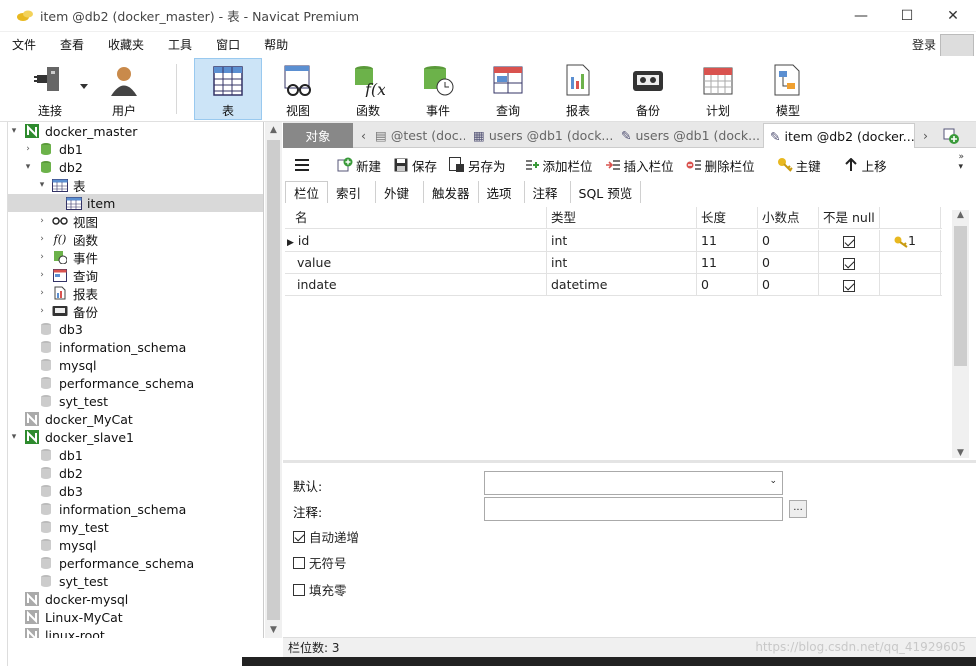  Describe the element at coordinates (302, 165) in the screenshot. I see `hamburger-menu-icon` at that location.